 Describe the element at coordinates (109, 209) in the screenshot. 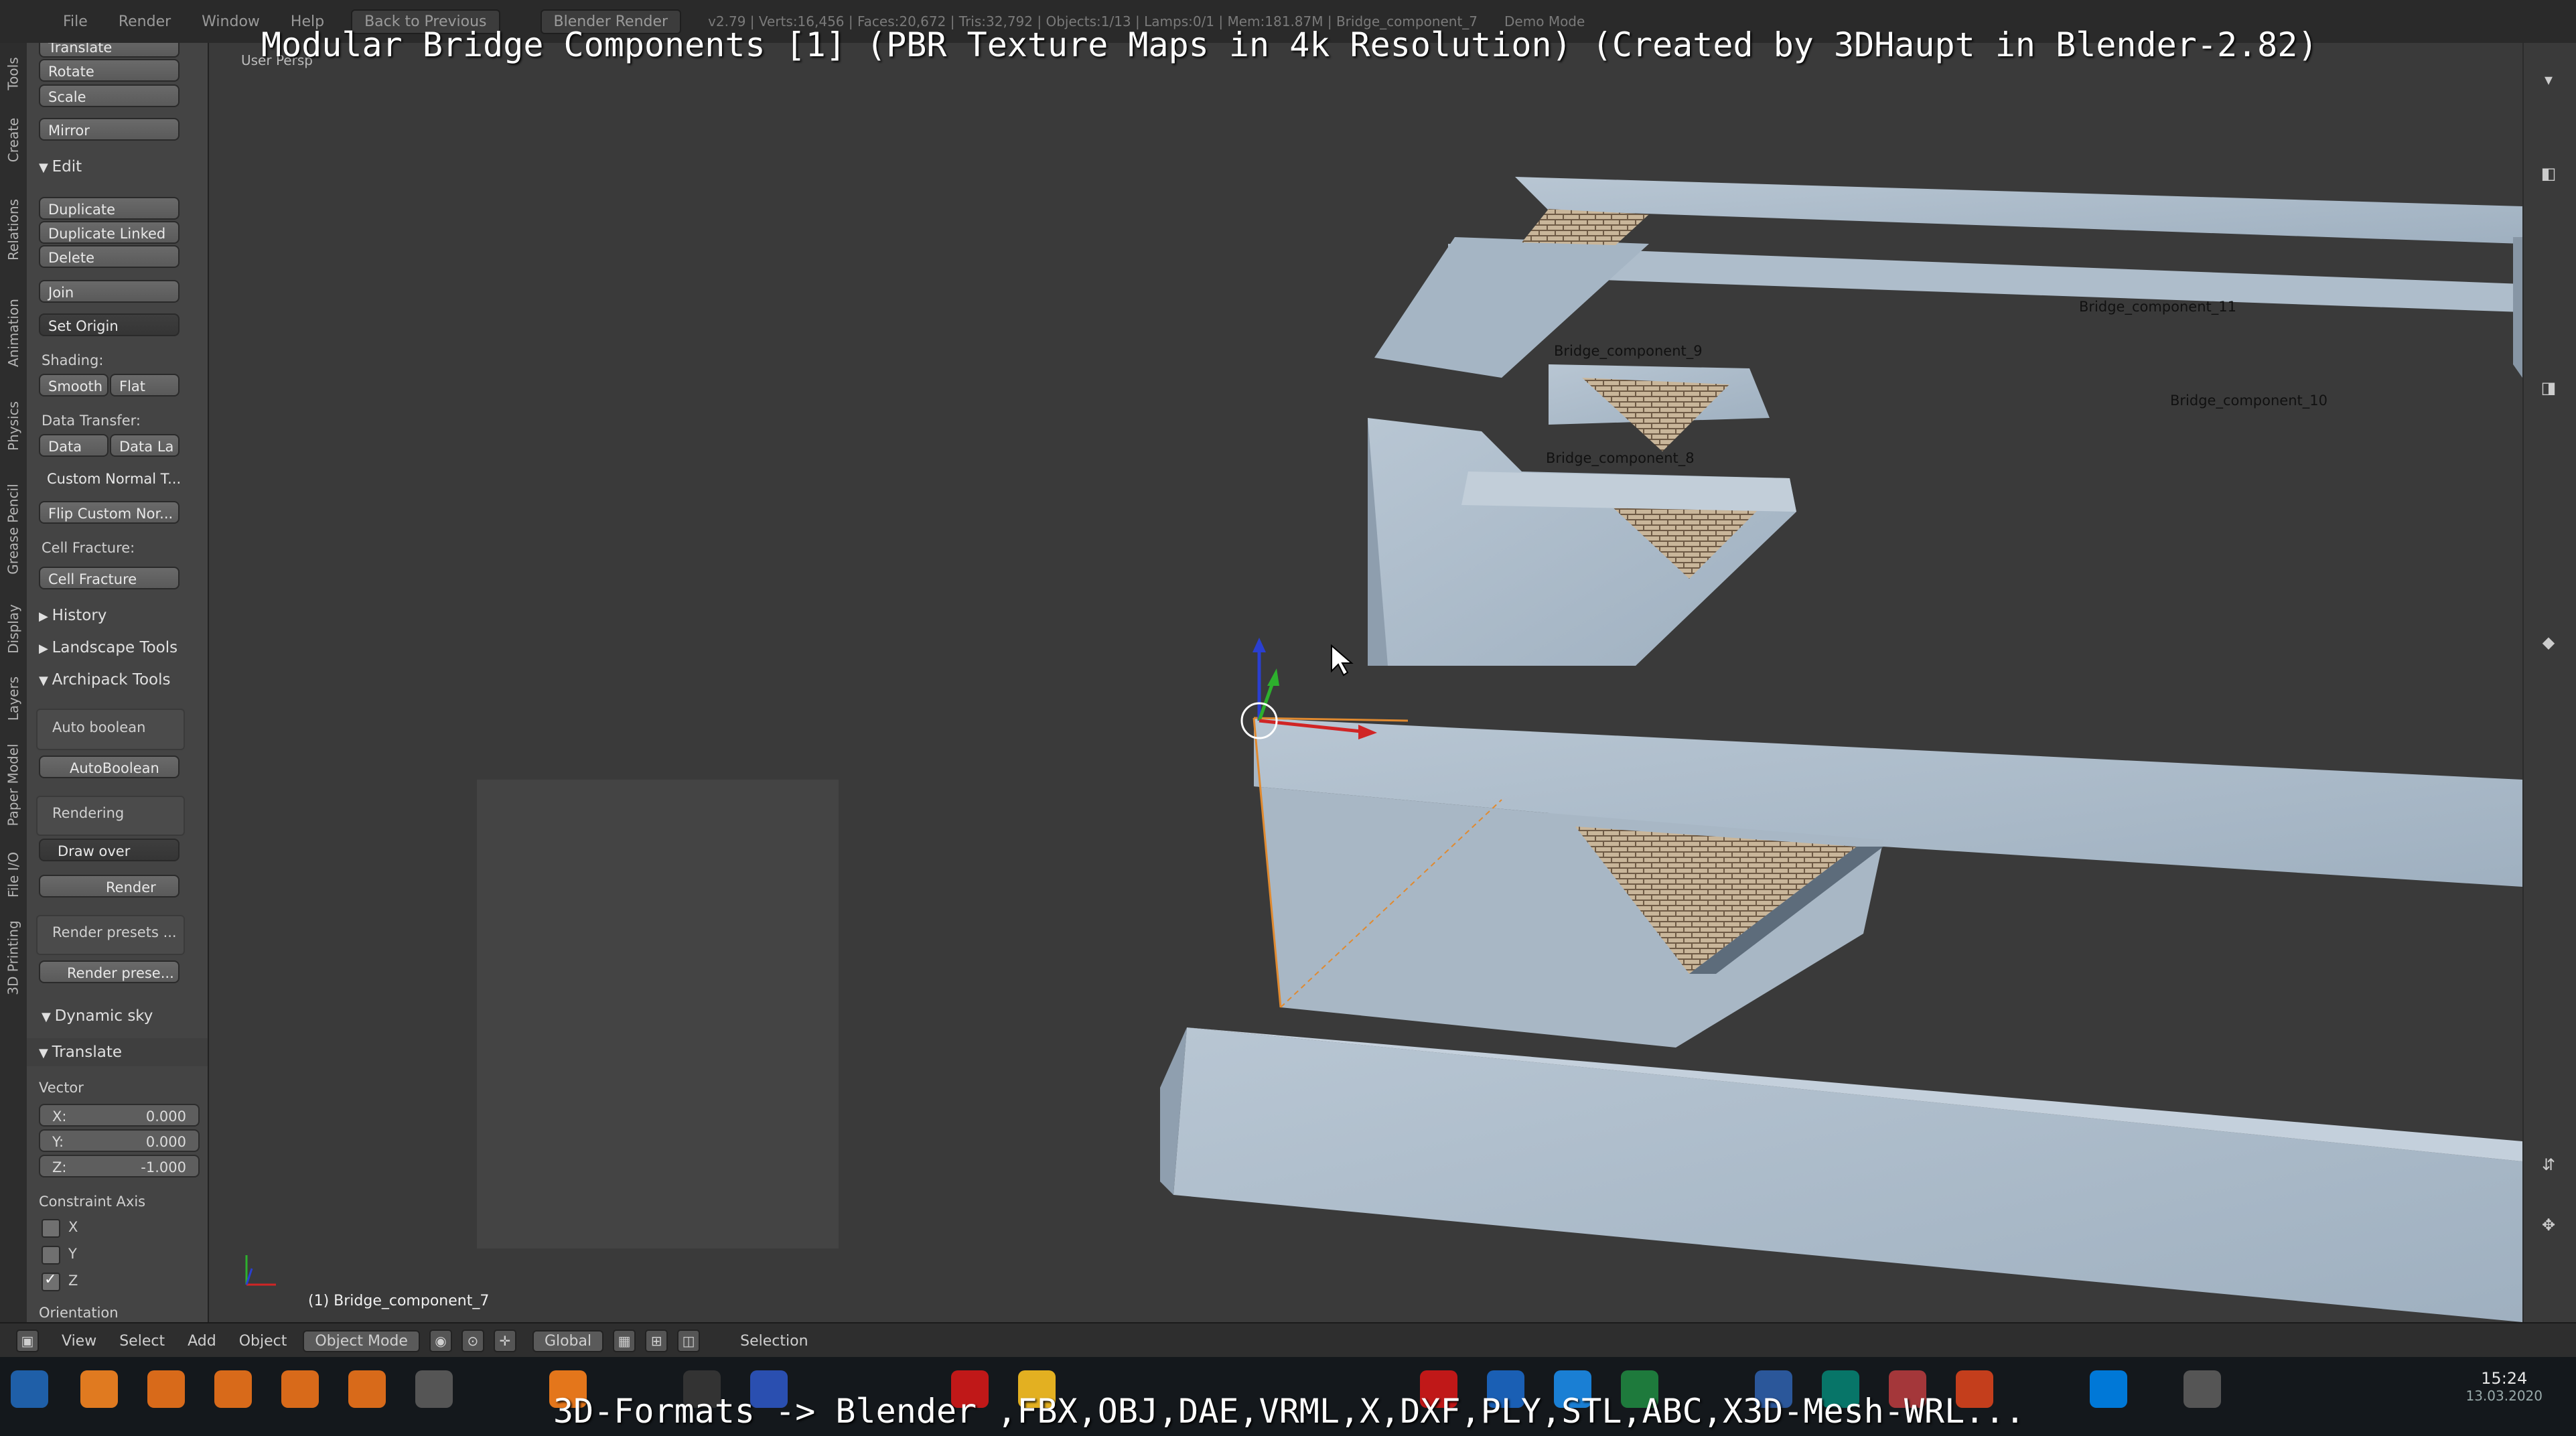

I see `duplicate-button: Duplicate` at that location.